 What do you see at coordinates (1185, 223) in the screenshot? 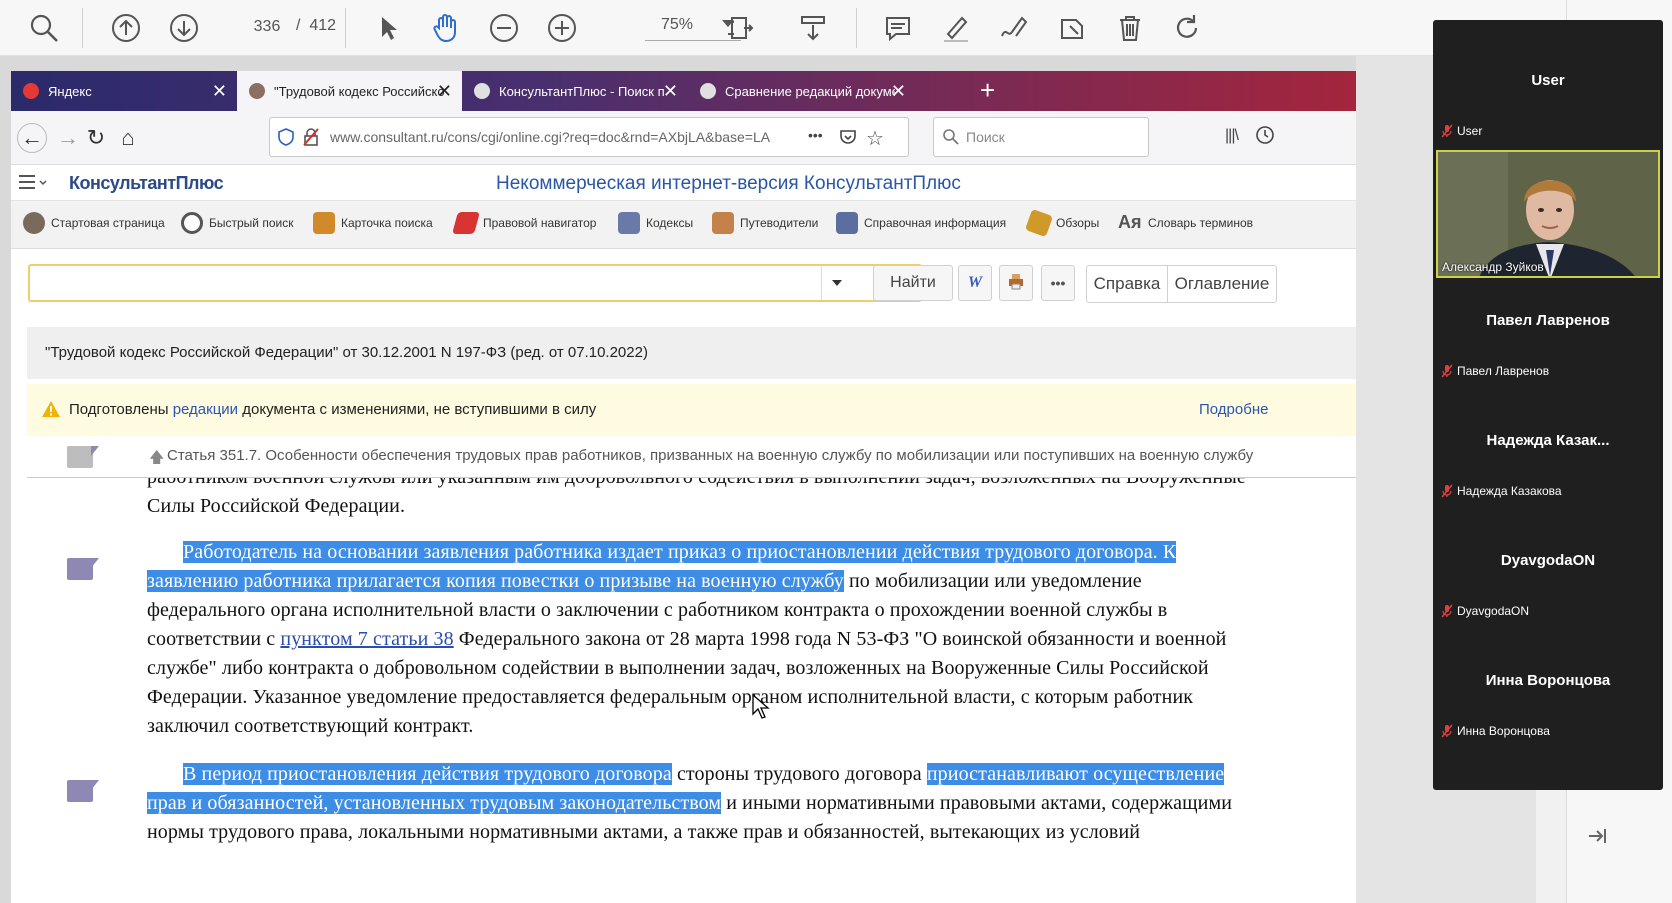
I see `nav-dictionary: Ая Словарь терминов` at bounding box center [1185, 223].